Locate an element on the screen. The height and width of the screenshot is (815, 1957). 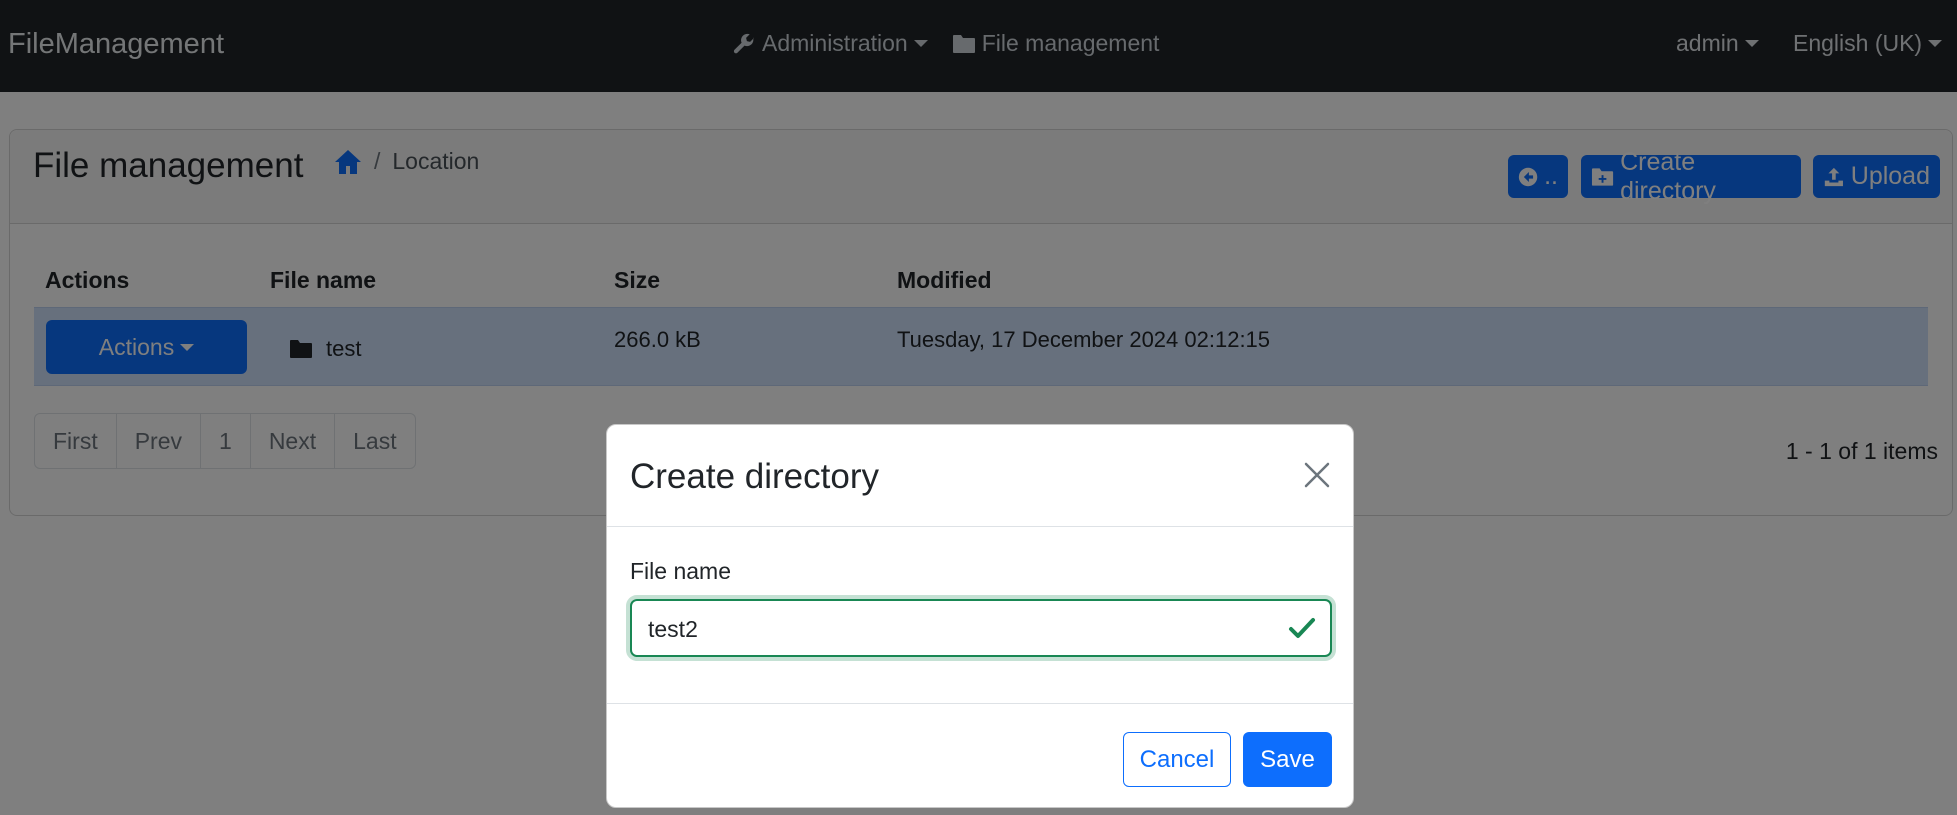
modal-title: Create directory is located at coordinates (754, 476).